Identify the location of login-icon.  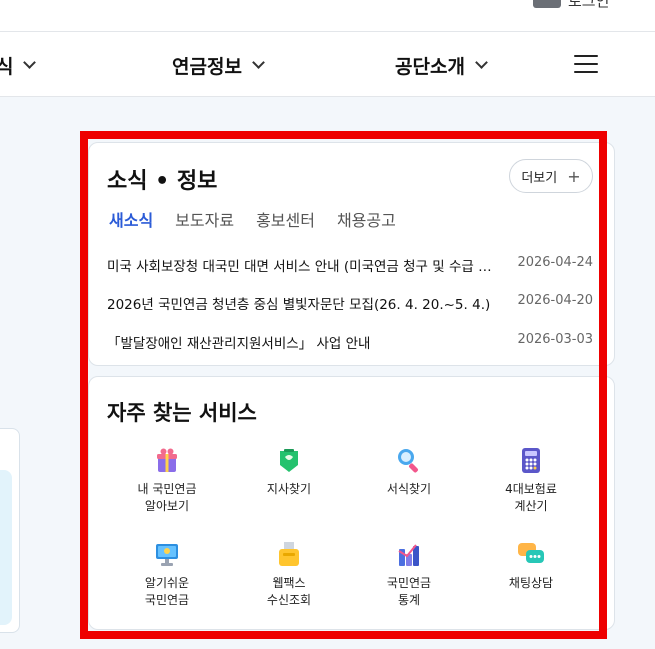
(547, 4).